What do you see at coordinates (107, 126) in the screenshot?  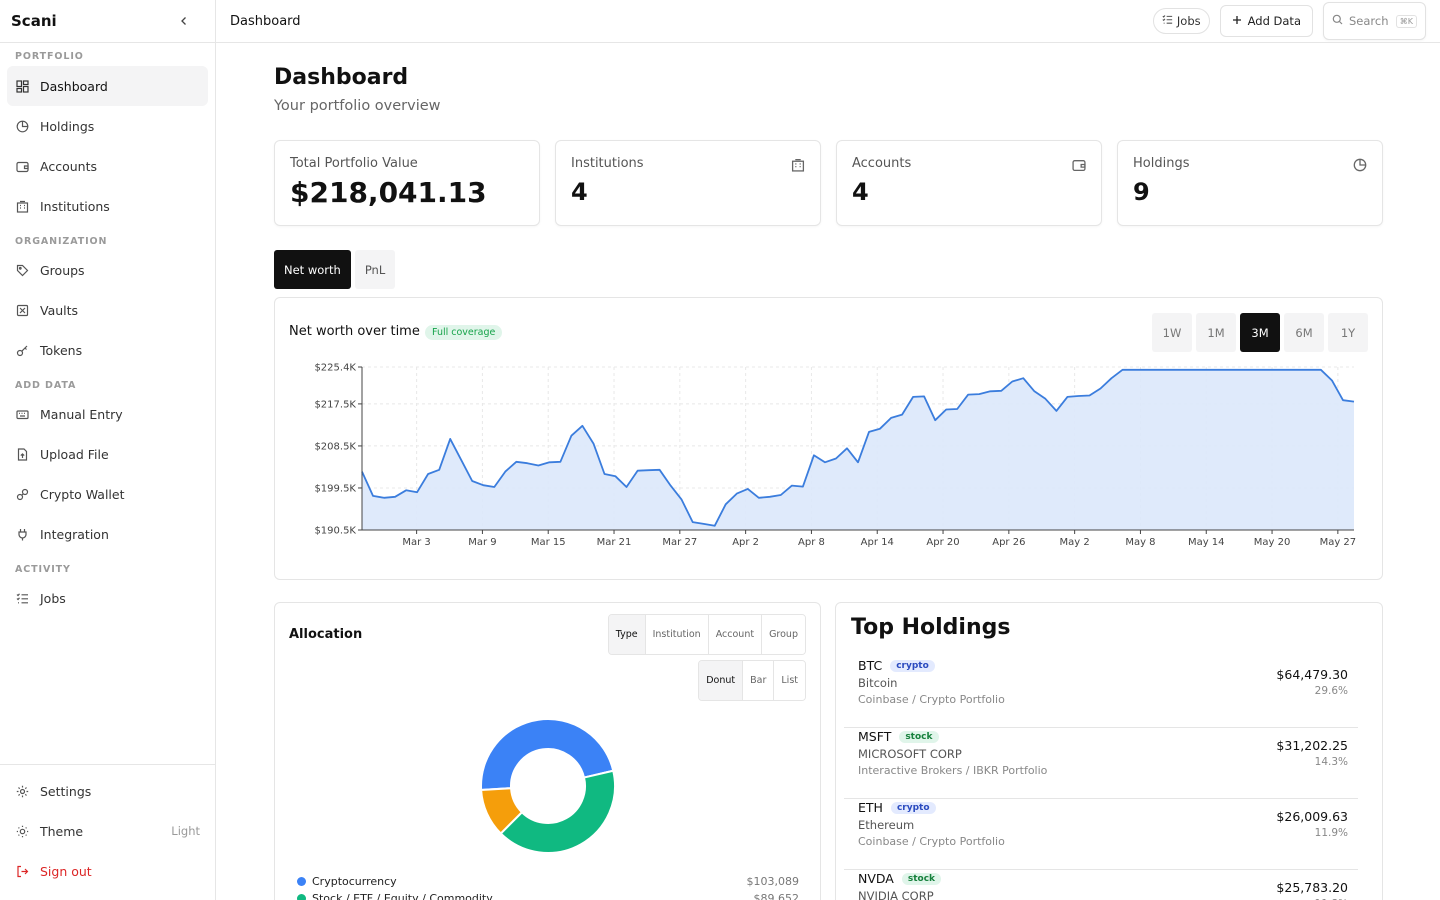 I see `sidebar-item-holdings: Holdings` at bounding box center [107, 126].